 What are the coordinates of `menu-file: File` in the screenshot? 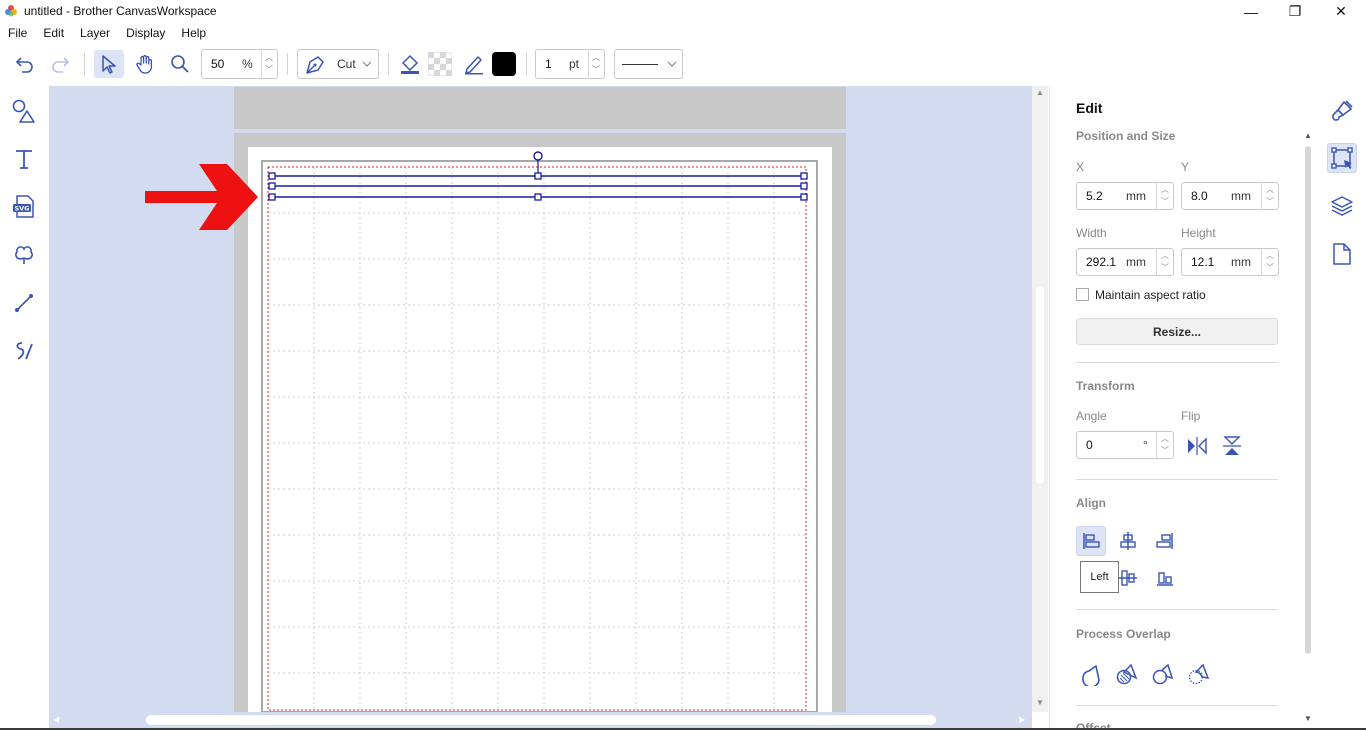 It's located at (17, 33).